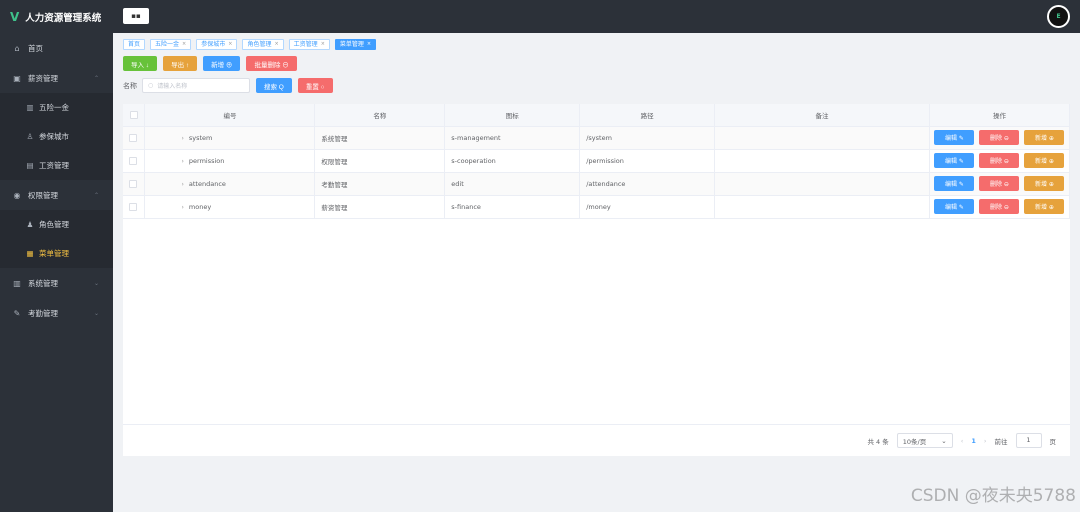 The width and height of the screenshot is (1080, 512). I want to click on toolbar: 导入 ↓ 导出 ↑ 新增 ⊕ 批量删除 ⊖, so click(210, 63).